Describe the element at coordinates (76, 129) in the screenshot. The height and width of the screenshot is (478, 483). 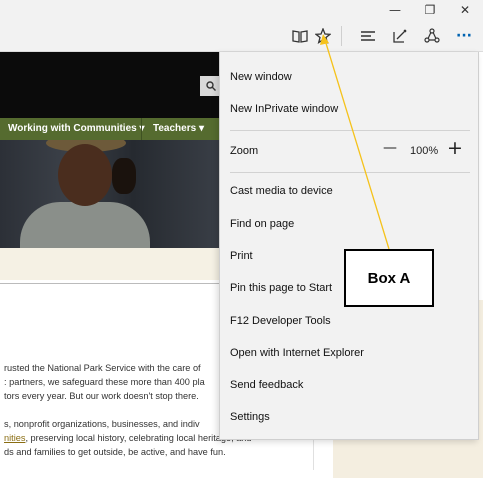
I see `nav-working-with-communities: Working with Communities ▾` at that location.